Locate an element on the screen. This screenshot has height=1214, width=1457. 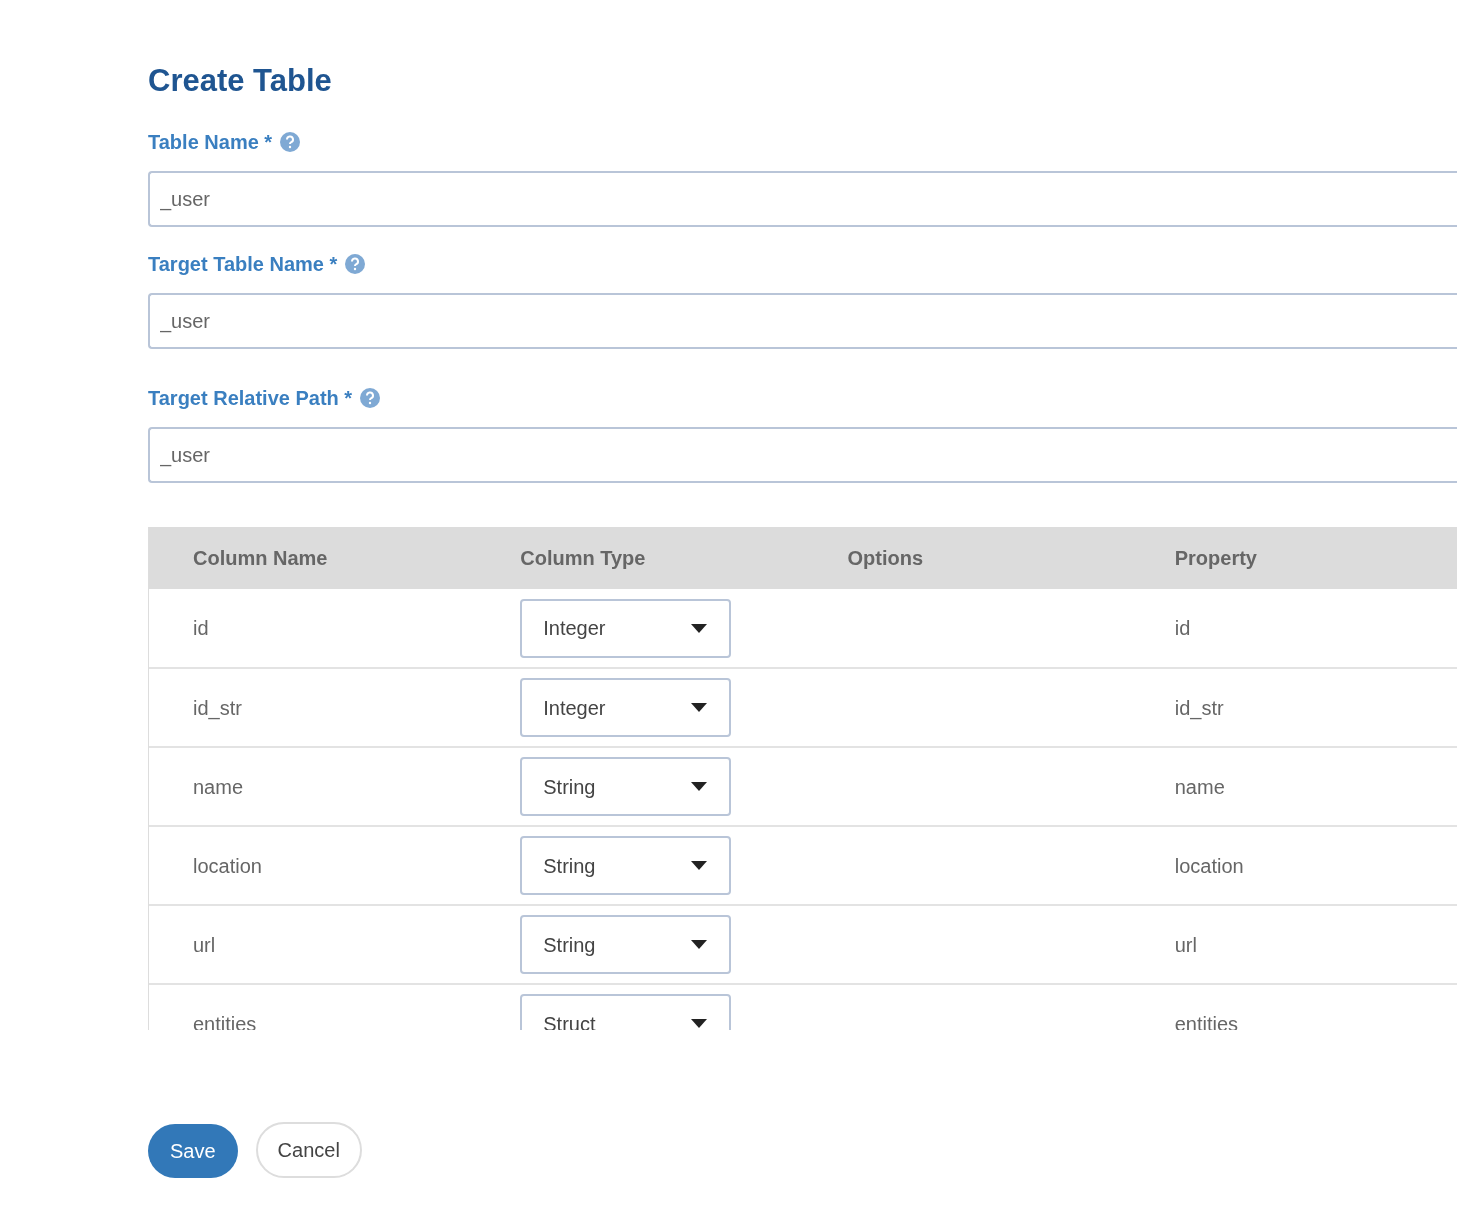
page-title: Create Table is located at coordinates (240, 81).